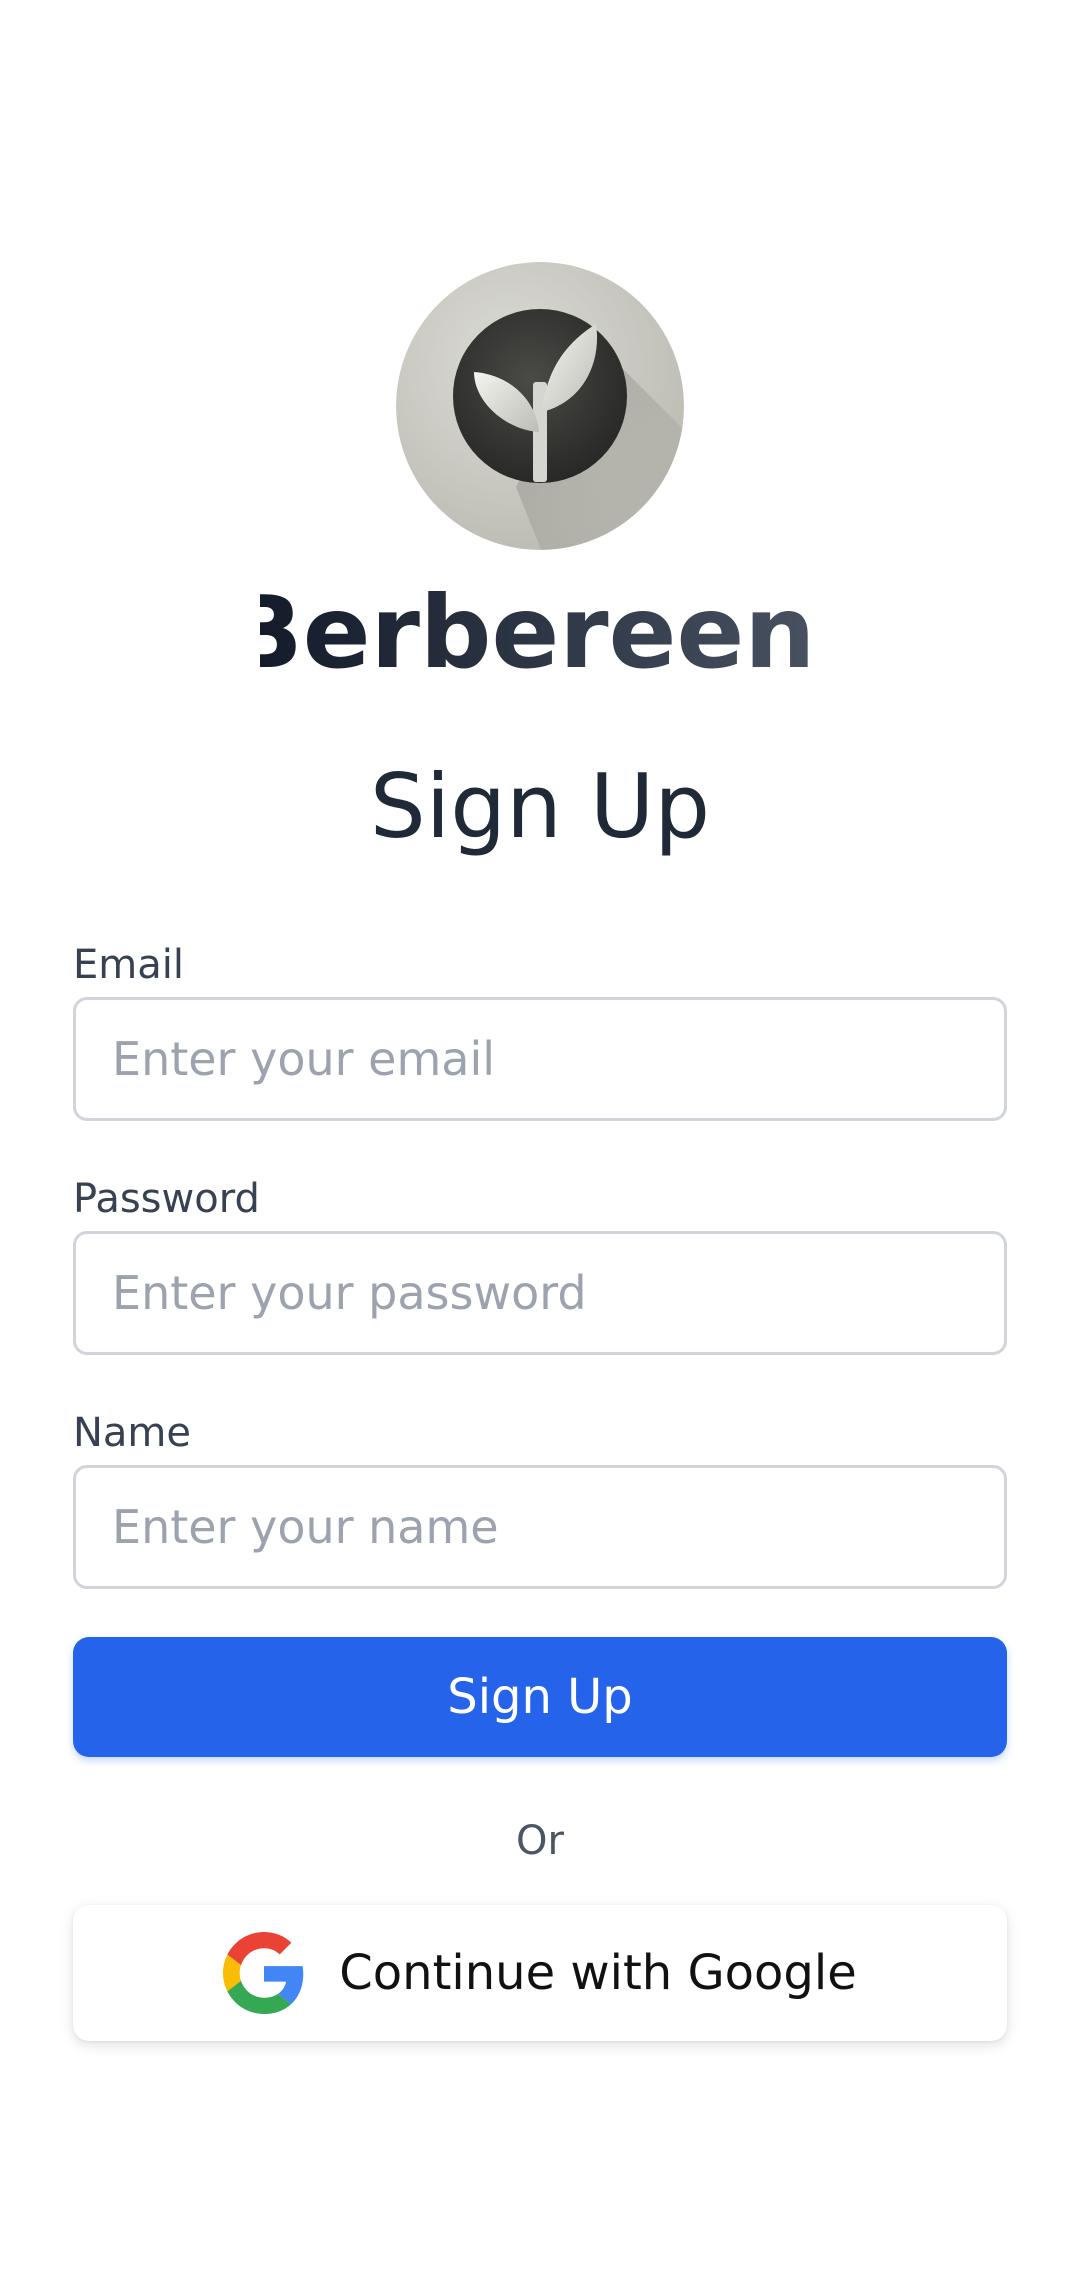 The height and width of the screenshot is (2288, 1080). I want to click on brand-name: Berbereen., so click(540, 630).